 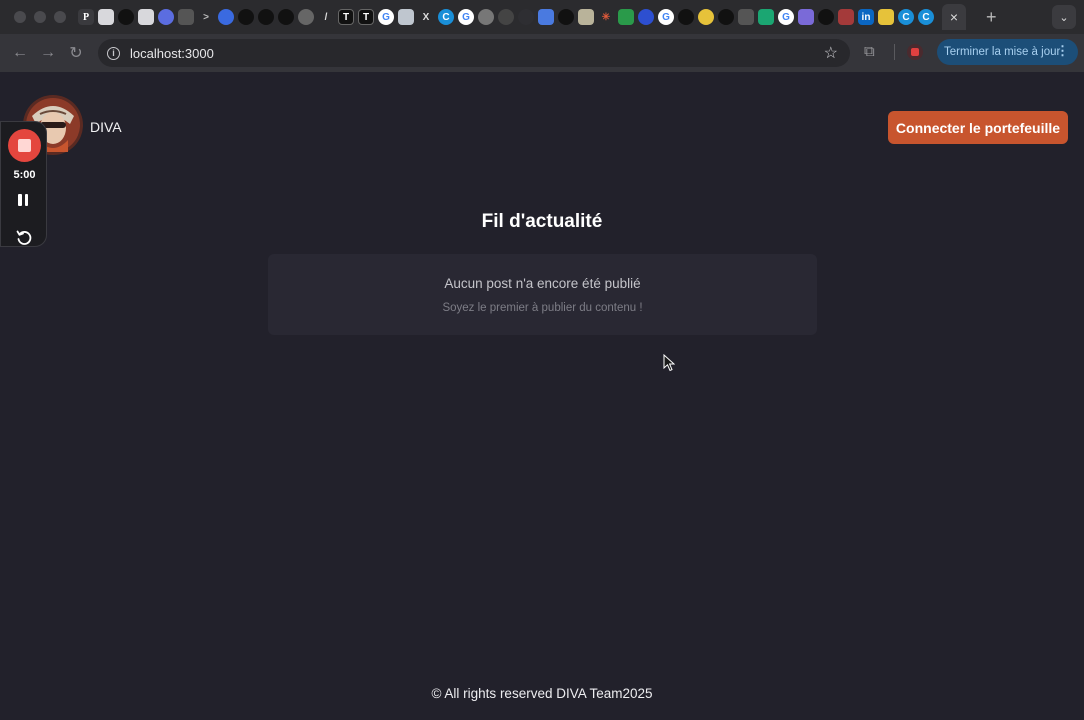 What do you see at coordinates (113, 53) in the screenshot?
I see `site-info-icon: i` at bounding box center [113, 53].